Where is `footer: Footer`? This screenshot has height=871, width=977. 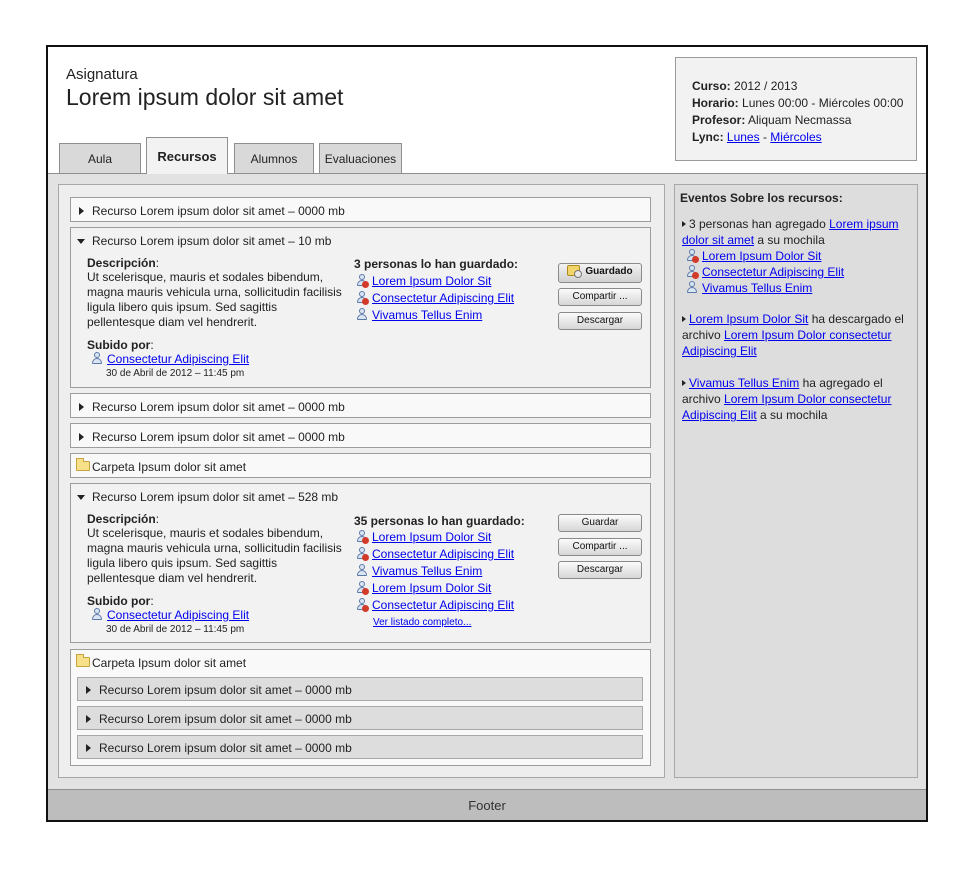
footer: Footer is located at coordinates (487, 804).